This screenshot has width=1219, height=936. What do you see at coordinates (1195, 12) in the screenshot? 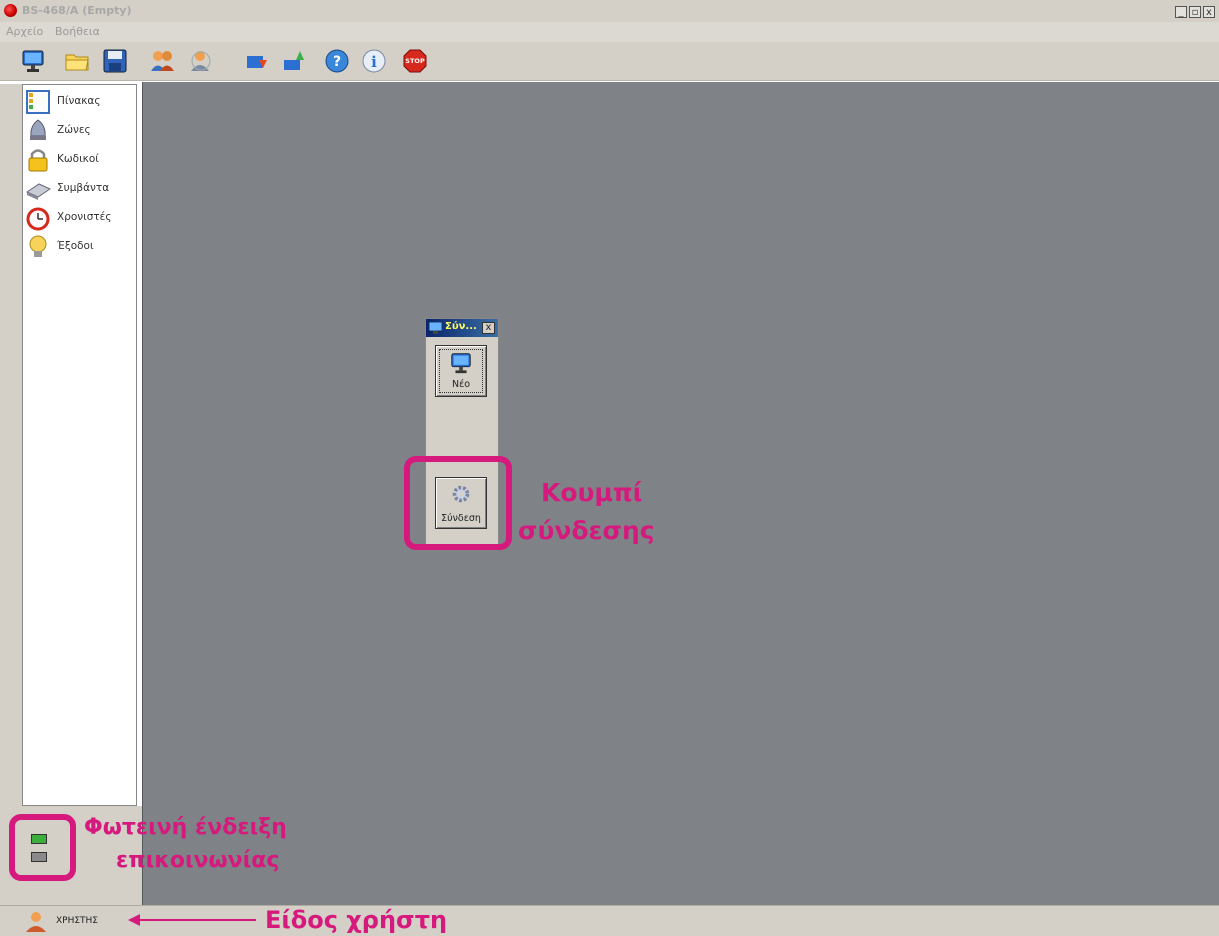
I see `restore-button: ▫` at bounding box center [1195, 12].